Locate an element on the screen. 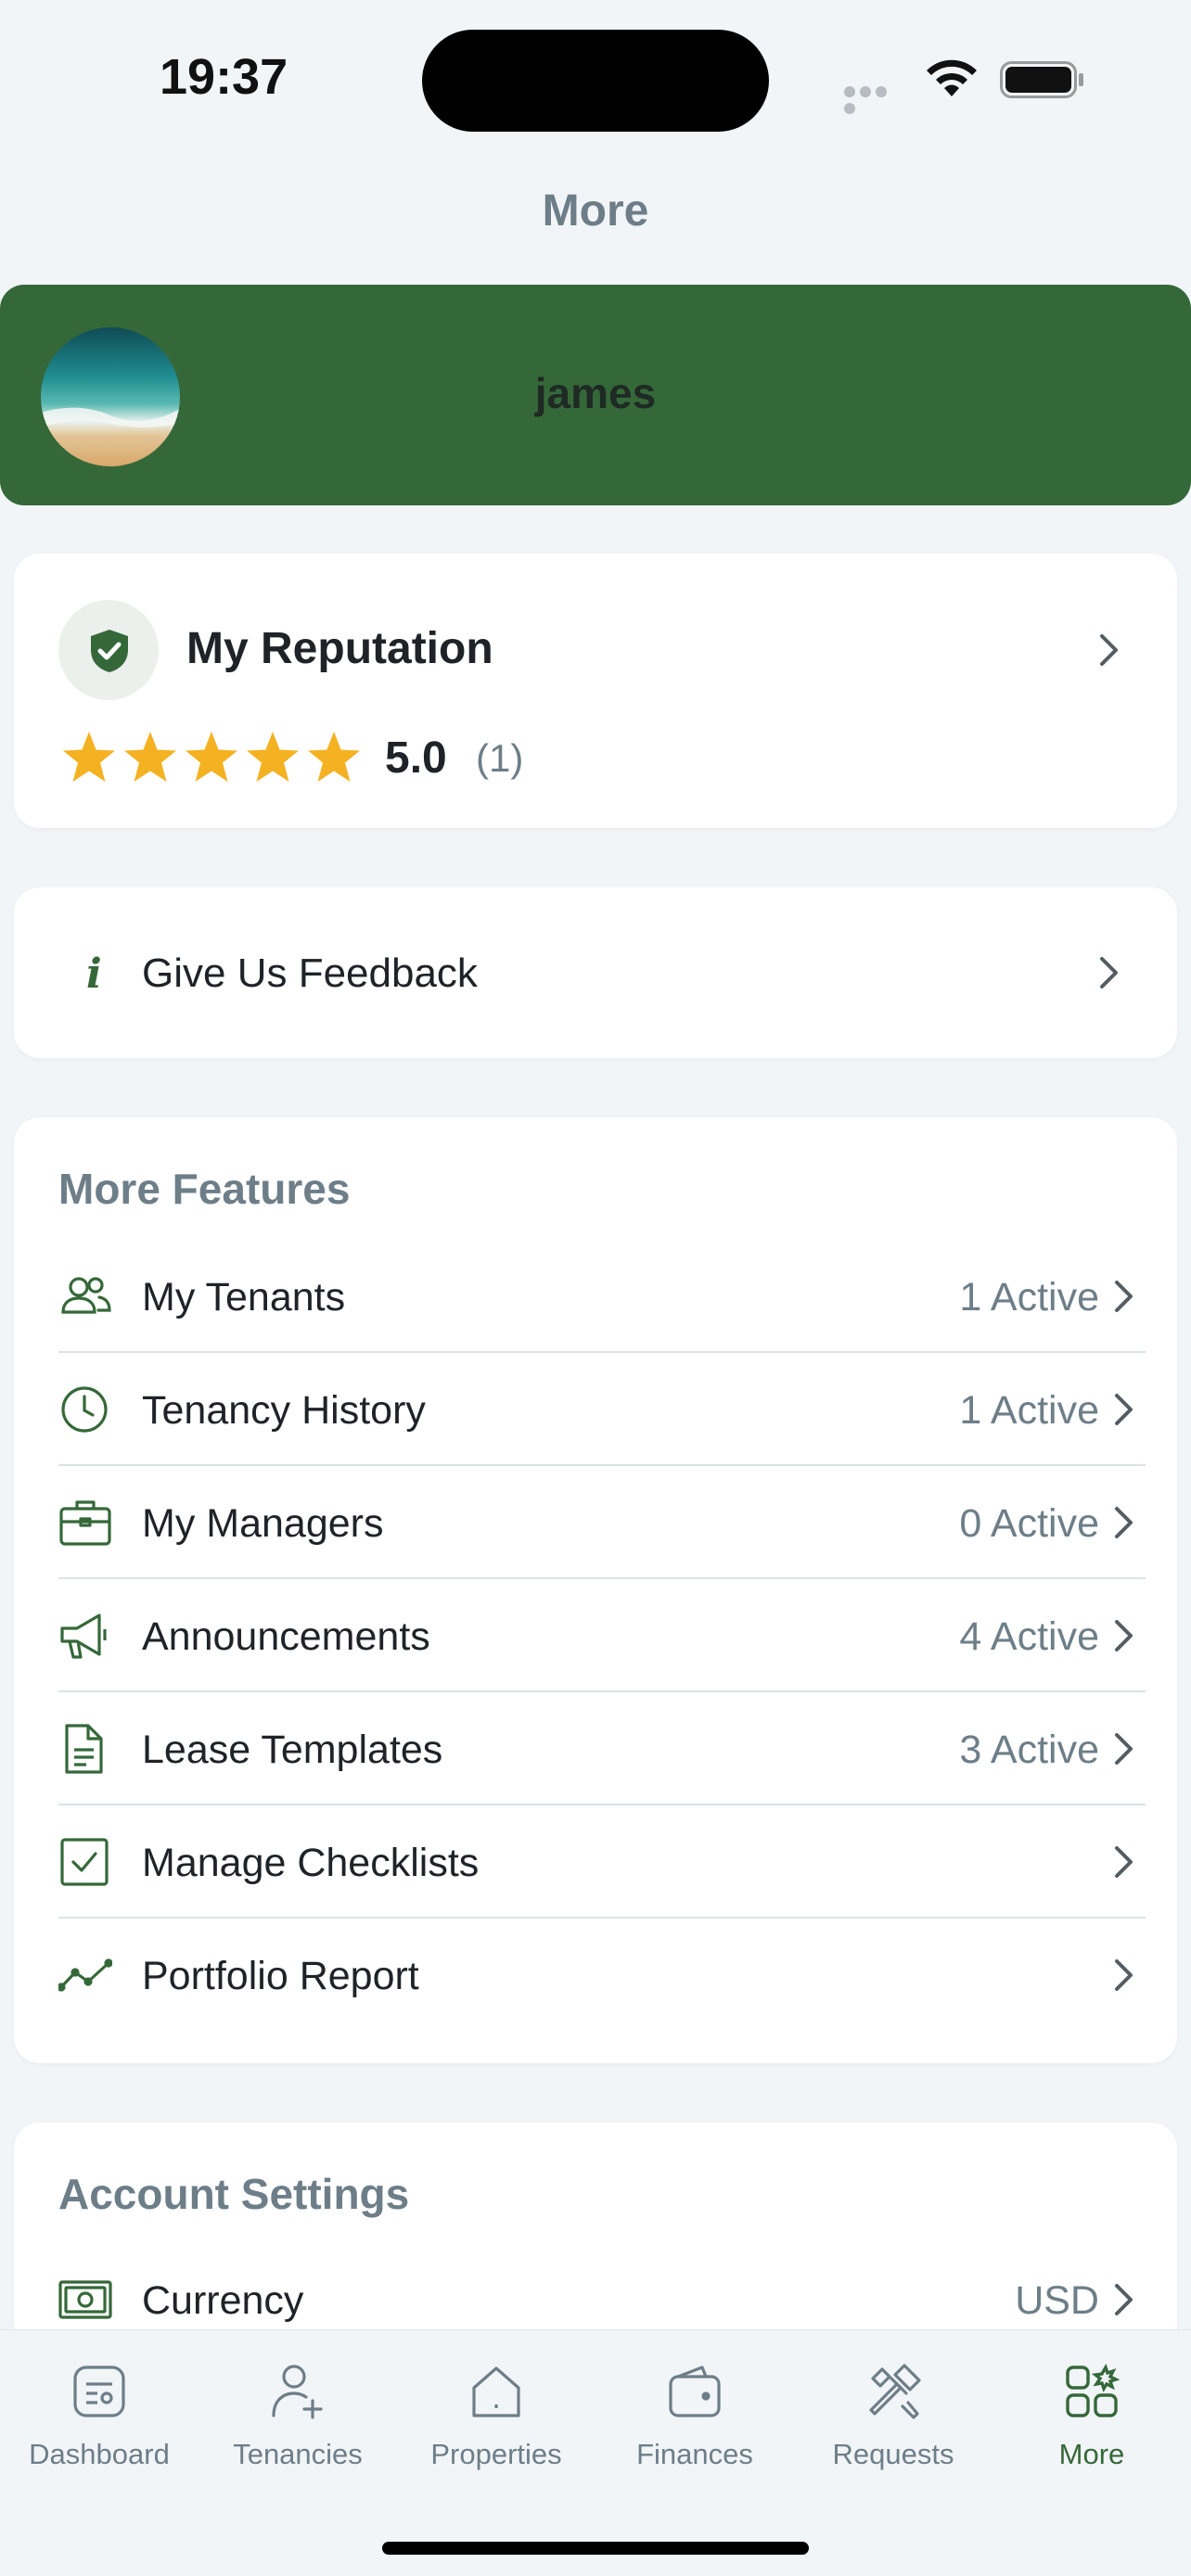 This screenshot has width=1191, height=2576. feature-row-my-tenants: My Tenants 1 Active is located at coordinates (602, 1297).